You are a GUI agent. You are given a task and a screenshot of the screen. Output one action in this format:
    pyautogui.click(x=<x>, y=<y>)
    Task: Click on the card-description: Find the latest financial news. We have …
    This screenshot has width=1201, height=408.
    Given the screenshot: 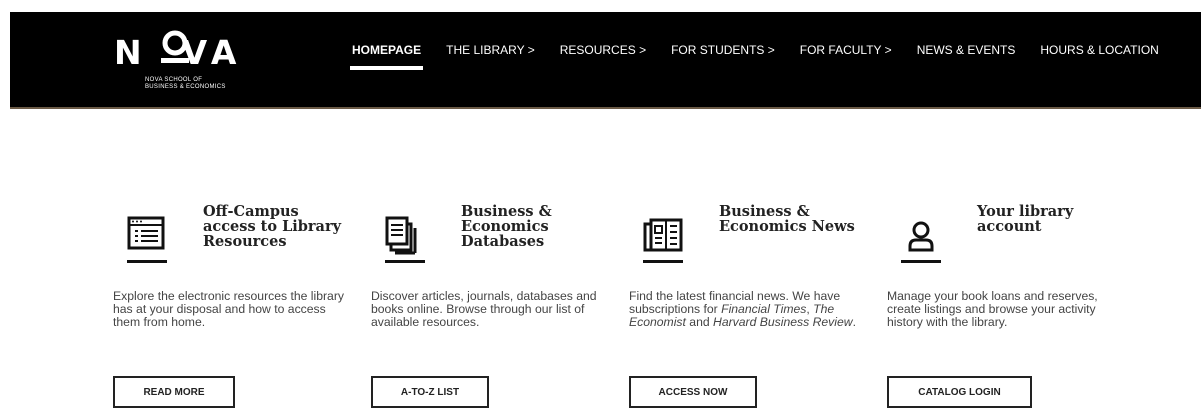 What is the action you would take?
    pyautogui.click(x=749, y=309)
    